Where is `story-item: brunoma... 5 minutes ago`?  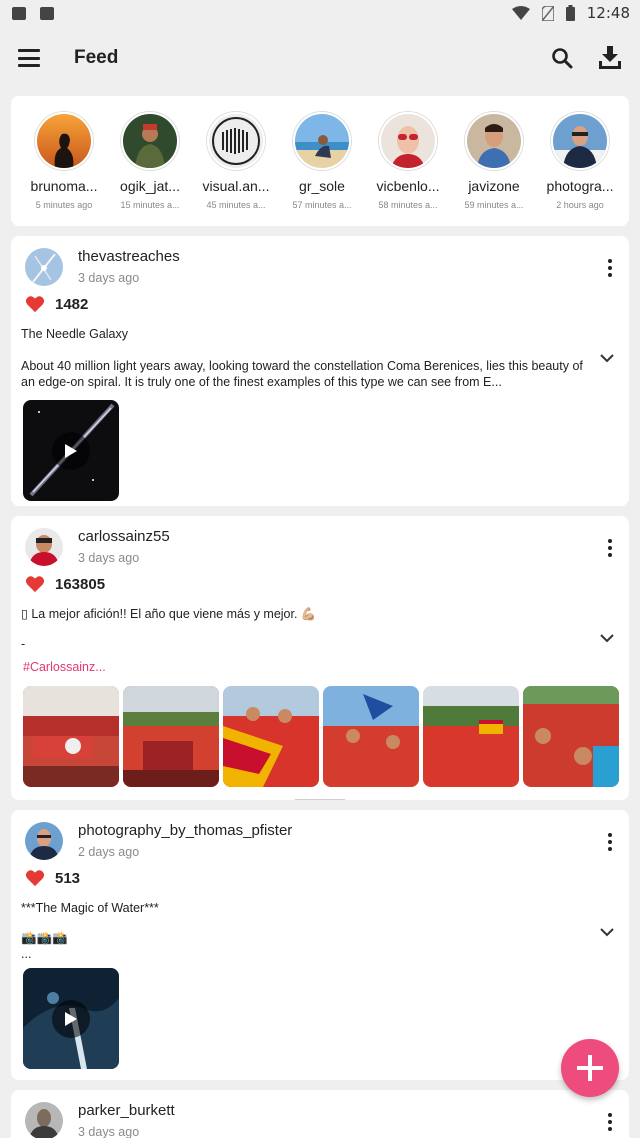 story-item: brunoma... 5 minutes ago is located at coordinates (64, 161).